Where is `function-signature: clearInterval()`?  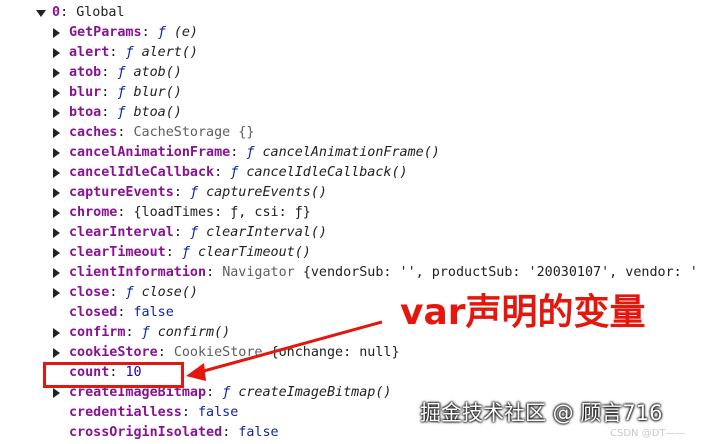
function-signature: clearInterval() is located at coordinates (266, 232).